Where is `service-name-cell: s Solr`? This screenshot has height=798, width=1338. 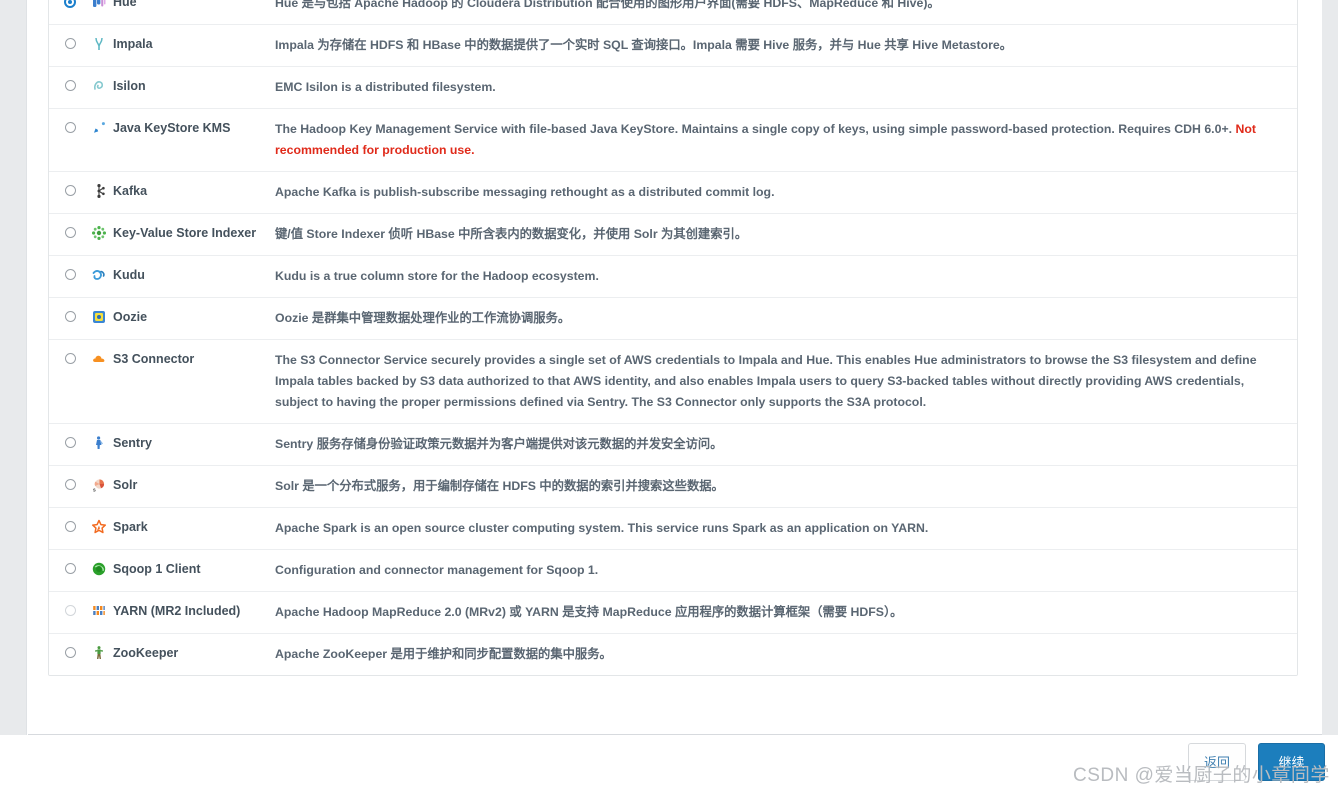
service-name-cell: s Solr is located at coordinates (182, 485).